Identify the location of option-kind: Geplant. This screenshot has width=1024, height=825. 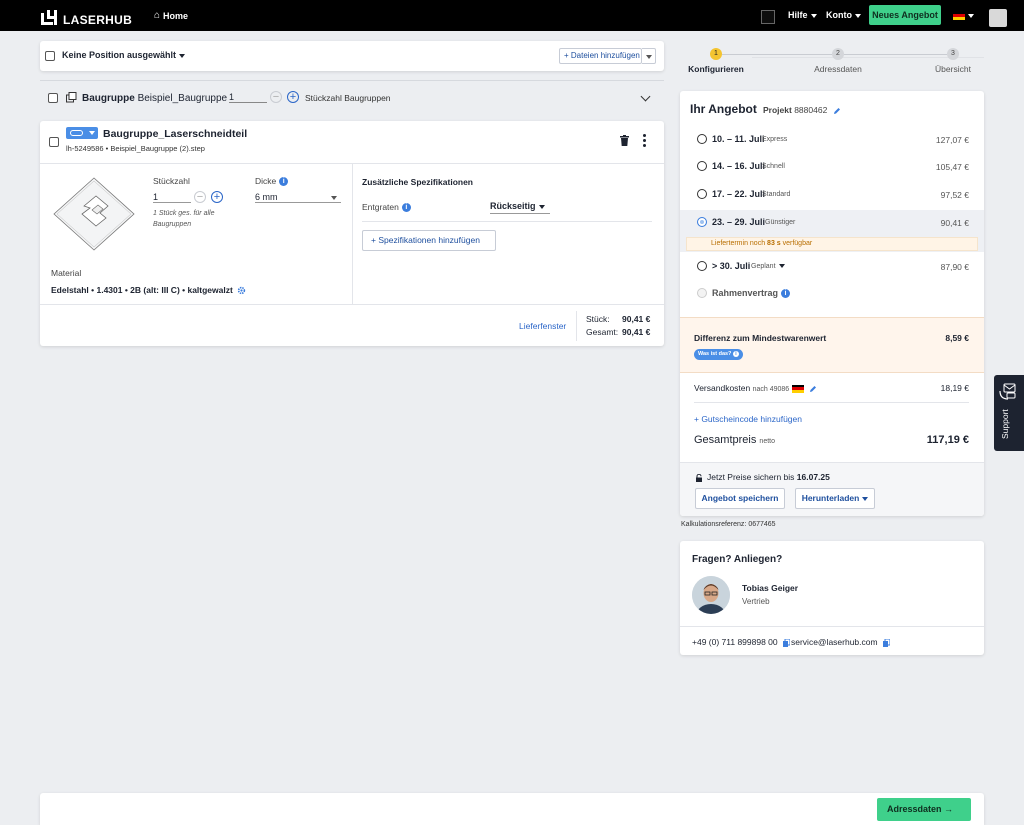
(768, 266).